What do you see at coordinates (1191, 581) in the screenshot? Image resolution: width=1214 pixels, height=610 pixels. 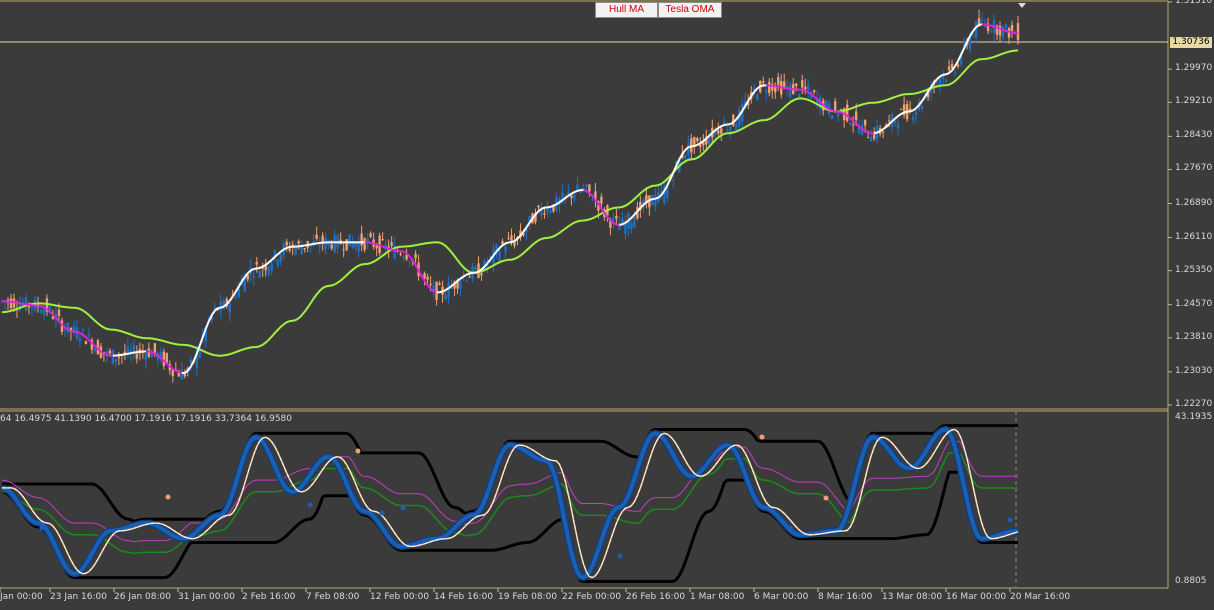 I see `osc-axis-bottom: 0.8805` at bounding box center [1191, 581].